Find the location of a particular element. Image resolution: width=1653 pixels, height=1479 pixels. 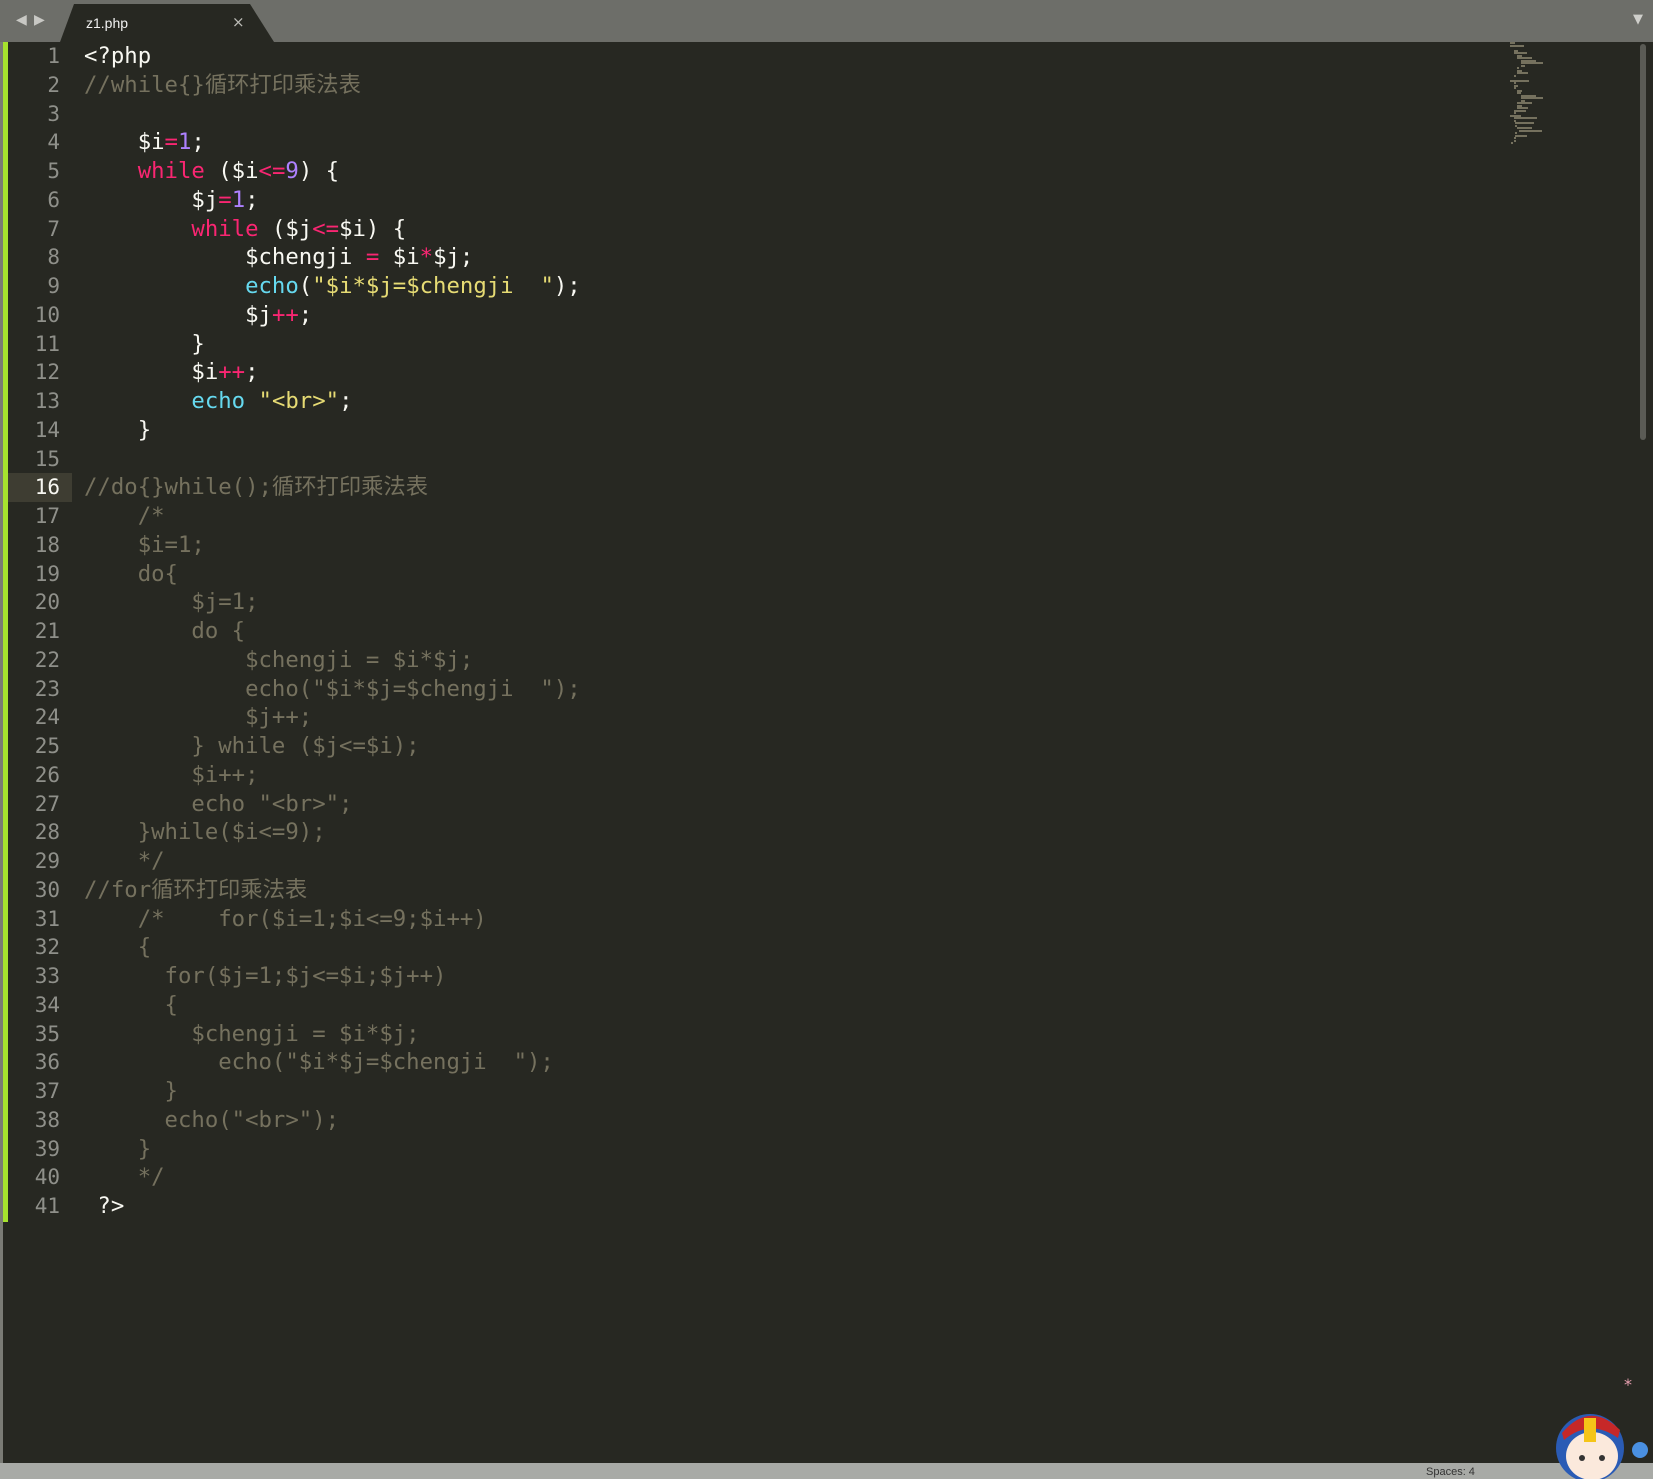

line-number: 25 is located at coordinates (47, 746).